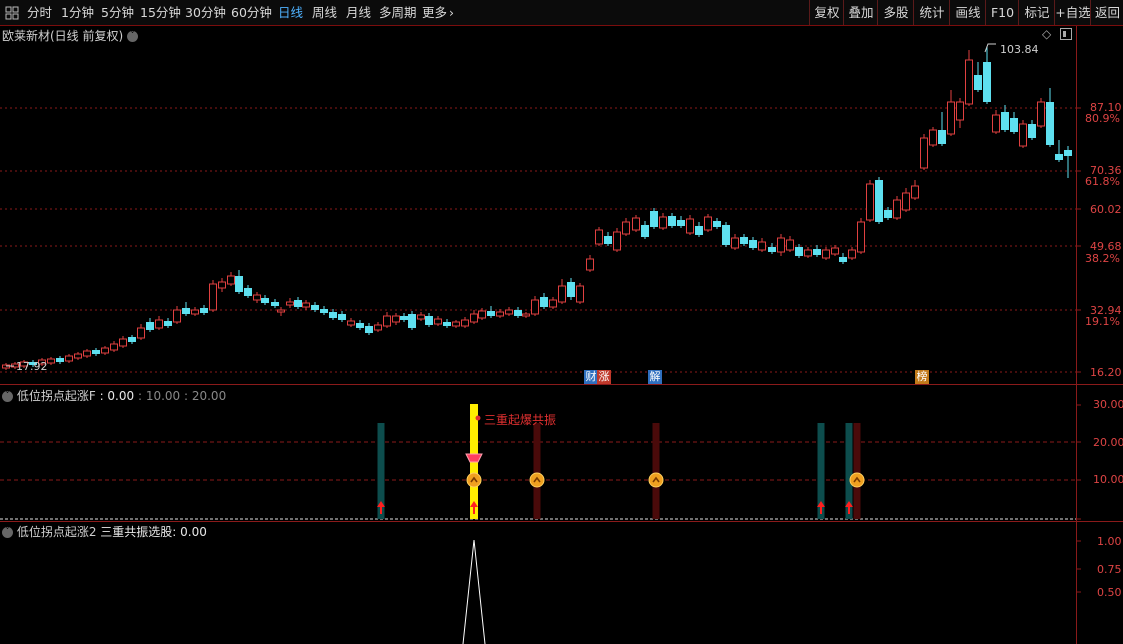 Image resolution: width=1123 pixels, height=644 pixels. Describe the element at coordinates (474, 458) in the screenshot. I see `diamond-icon` at that location.